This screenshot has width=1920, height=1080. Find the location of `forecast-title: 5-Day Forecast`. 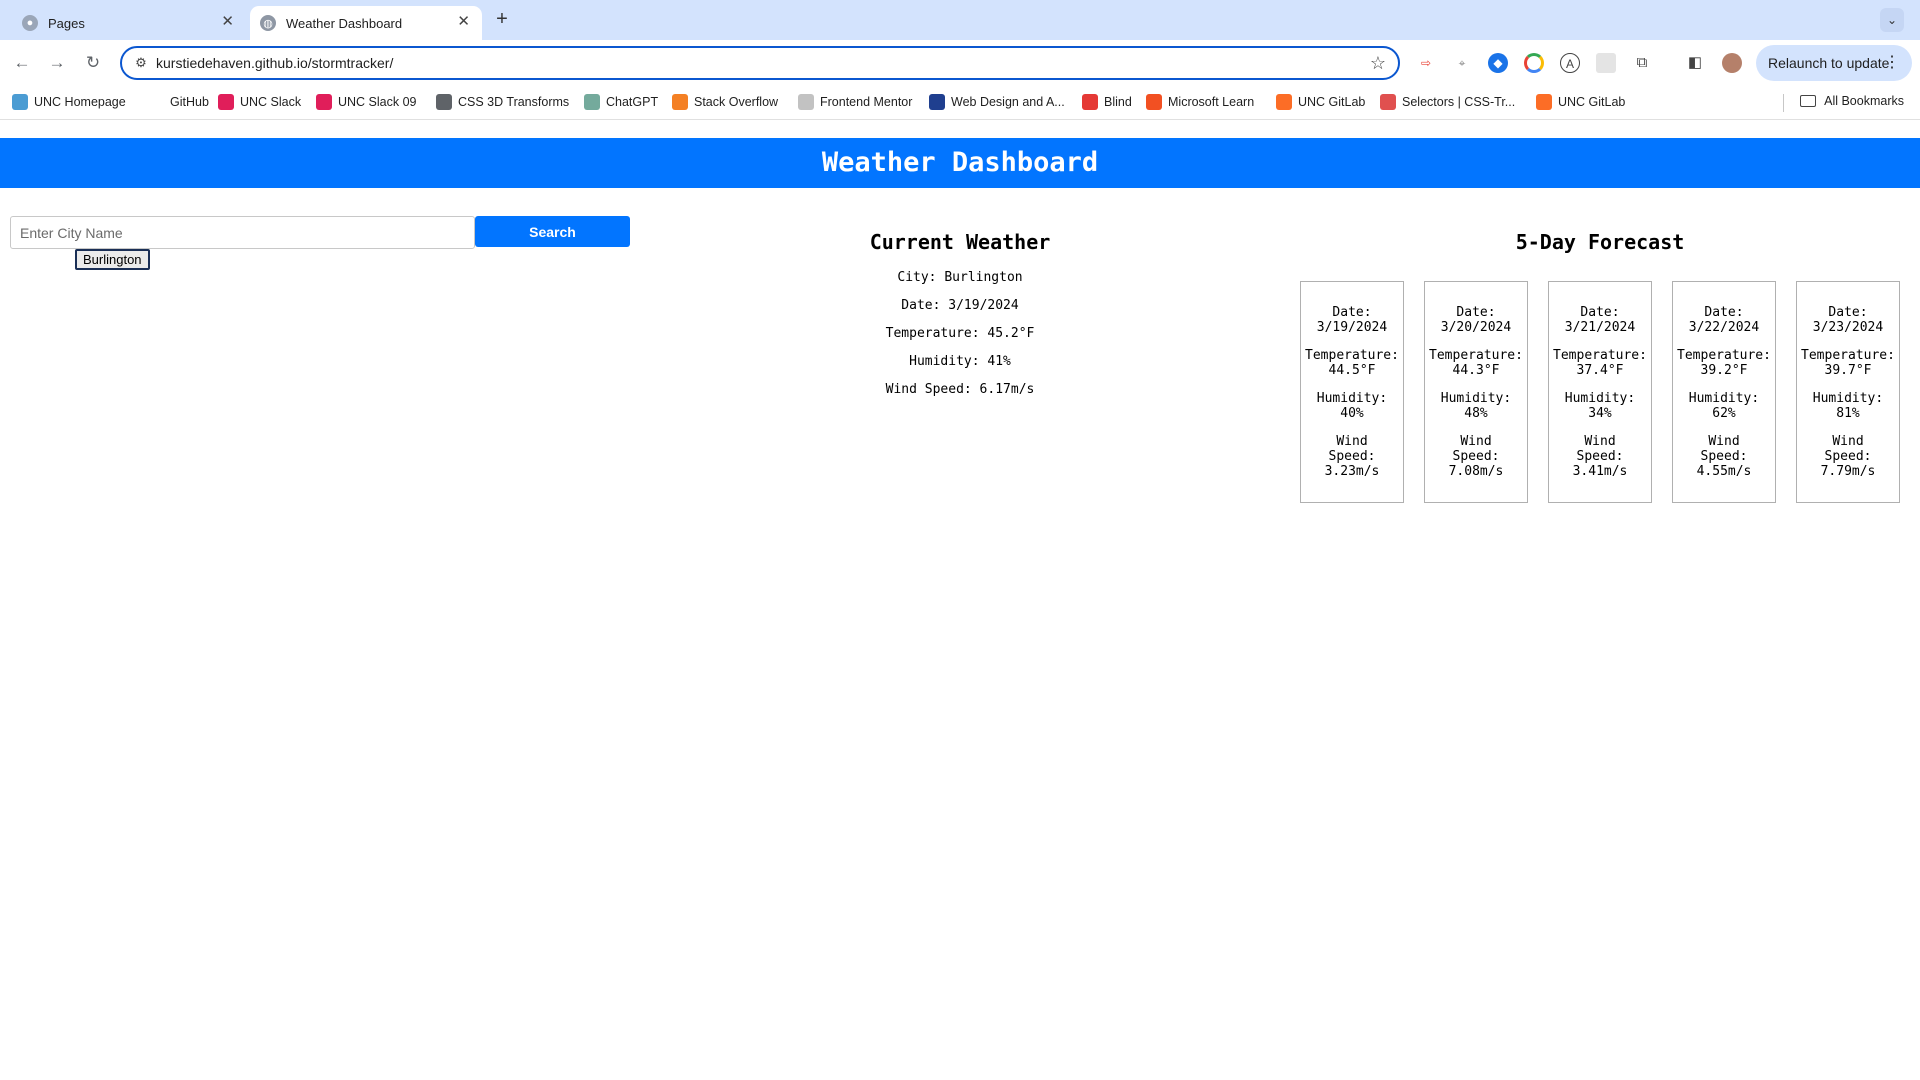

forecast-title: 5-Day Forecast is located at coordinates (1600, 242).